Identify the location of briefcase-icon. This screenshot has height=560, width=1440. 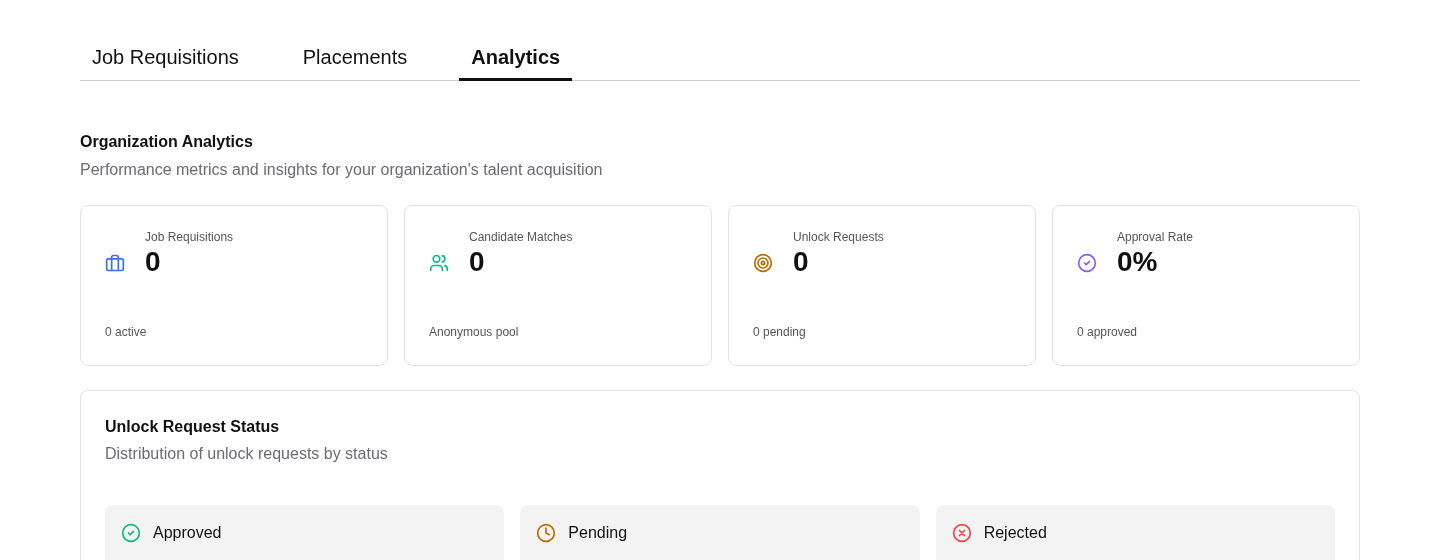
(115, 263).